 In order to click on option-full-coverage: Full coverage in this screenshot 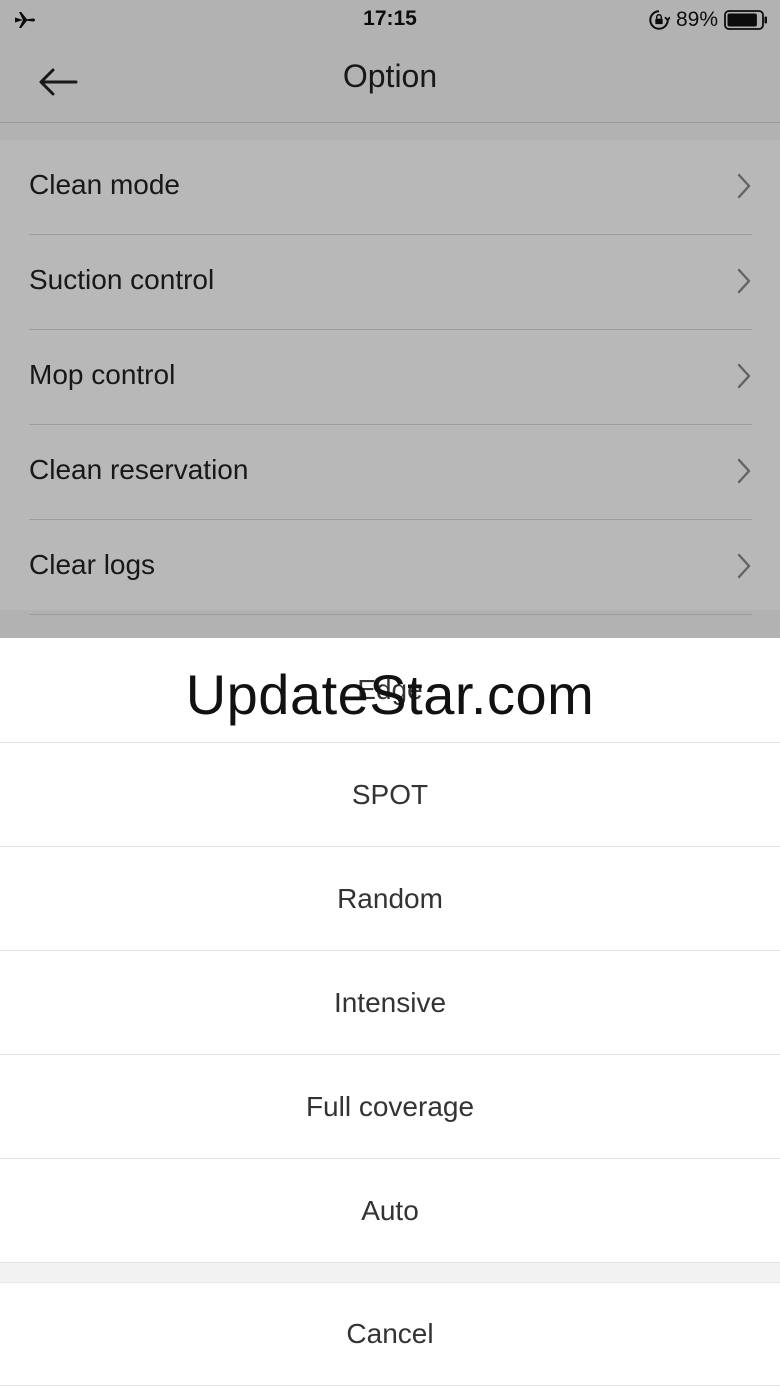, I will do `click(390, 1107)`.